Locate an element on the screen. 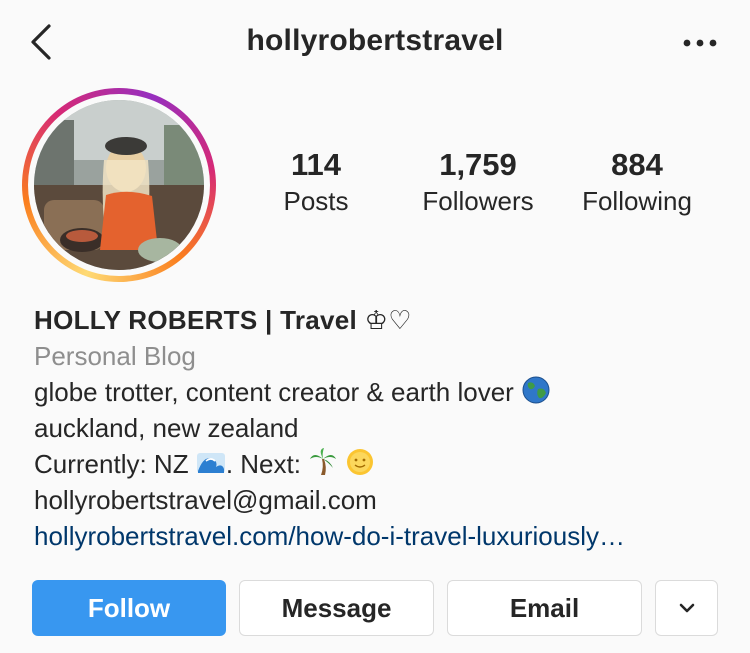 The width and height of the screenshot is (750, 653). profile-stats: 114 Posts 1,759 Followers 884 Following is located at coordinates (490, 186).